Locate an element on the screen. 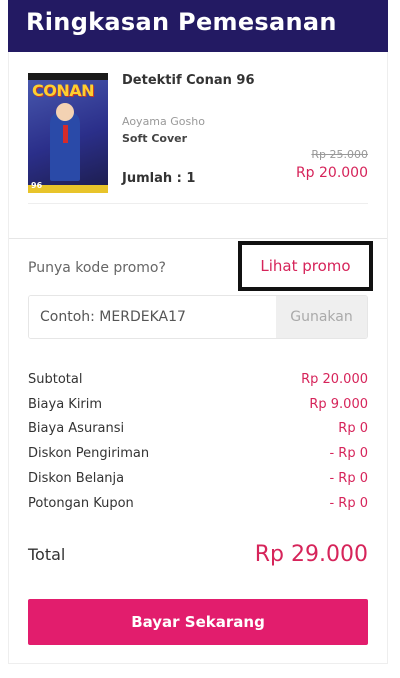  summary-row-subtotal: Subtotal Rp 20.000 is located at coordinates (198, 379).